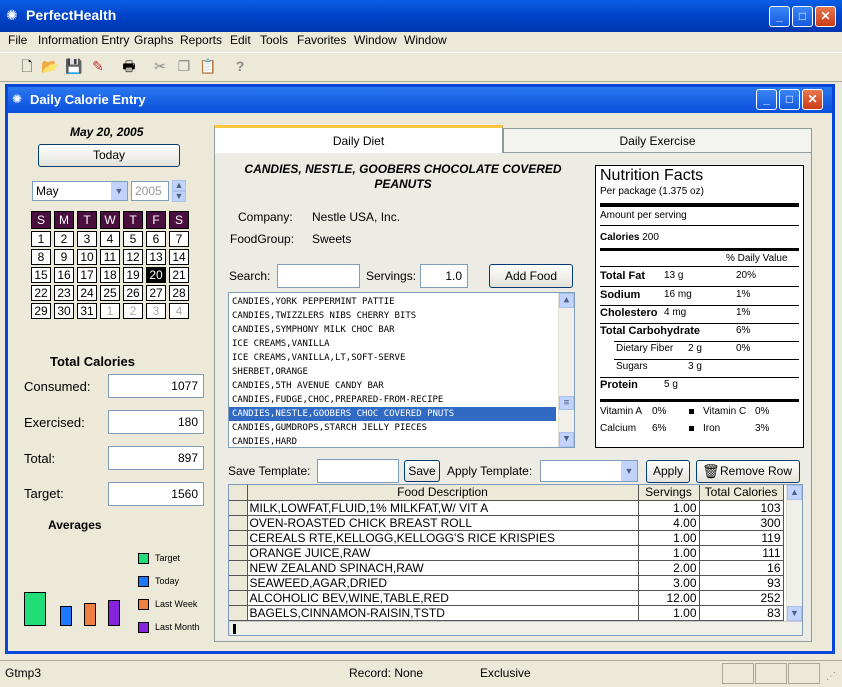  I want to click on menu-reports: Reports, so click(201, 40).